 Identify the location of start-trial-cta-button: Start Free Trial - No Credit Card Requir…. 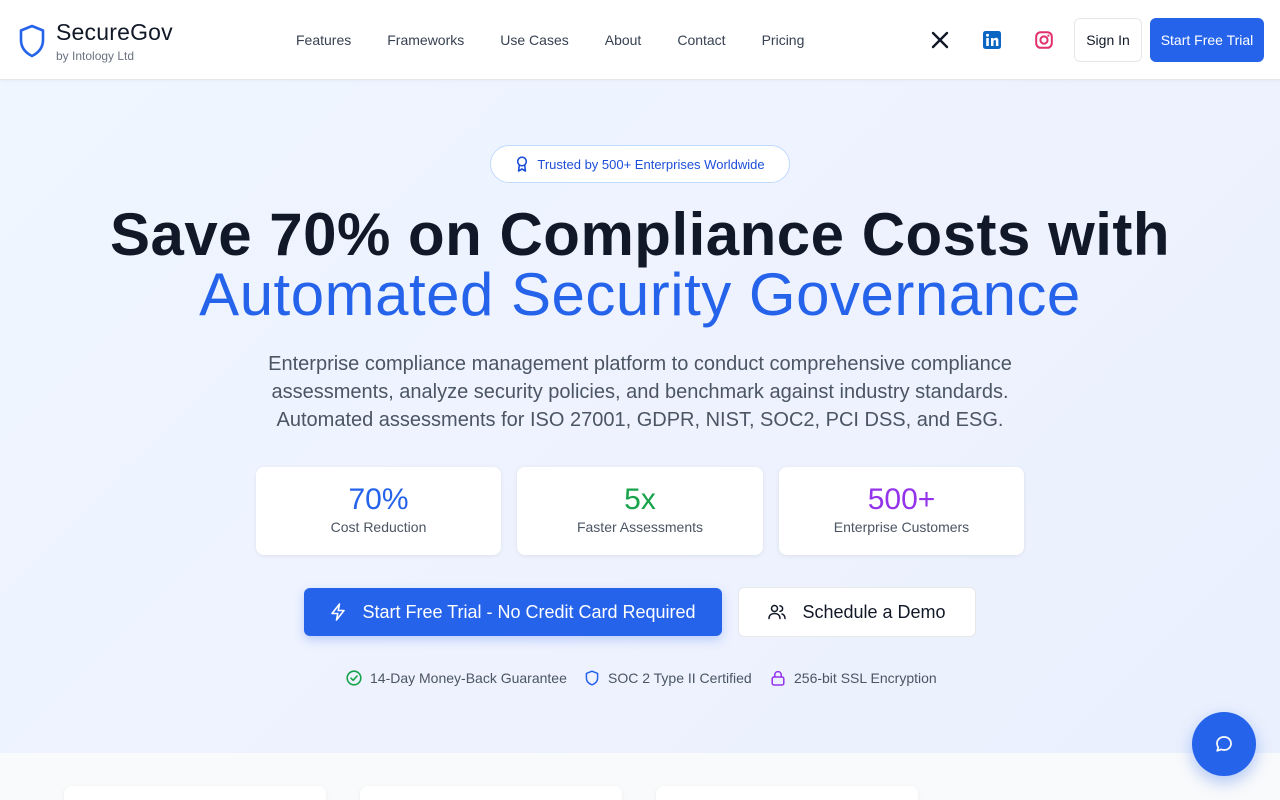
(513, 612).